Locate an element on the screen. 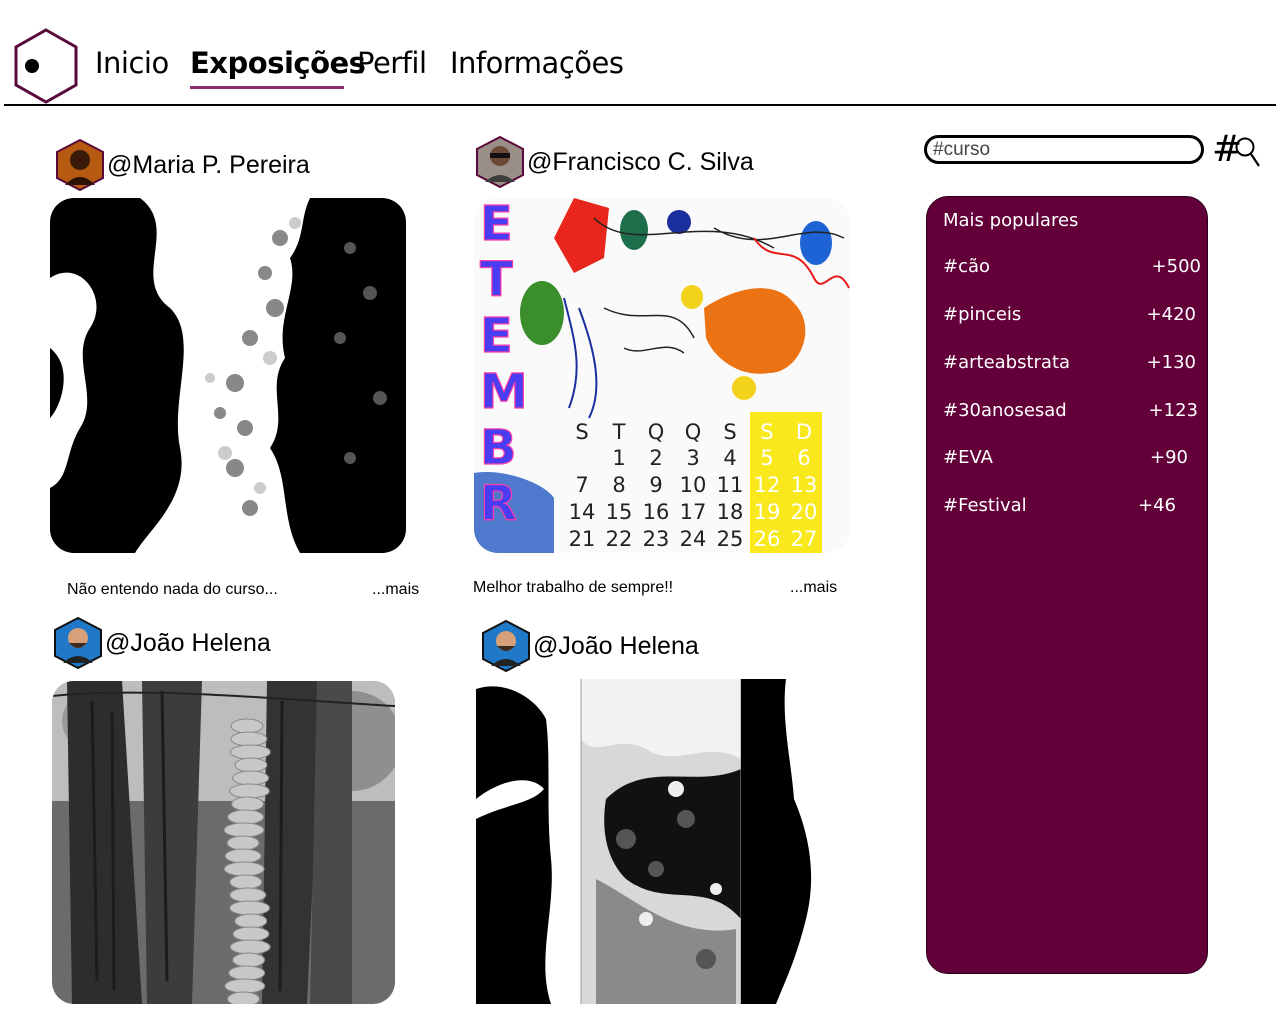 The width and height of the screenshot is (1280, 1024). trend-count: +123 is located at coordinates (1173, 410).